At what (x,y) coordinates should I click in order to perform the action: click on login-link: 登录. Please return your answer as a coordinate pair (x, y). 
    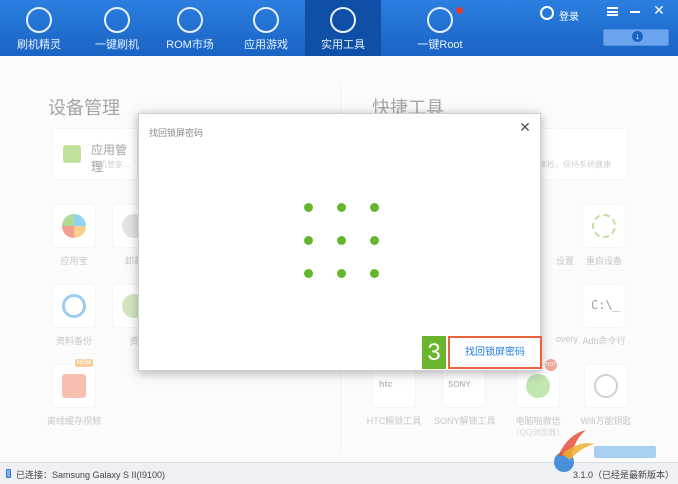
    Looking at the image, I should click on (569, 15).